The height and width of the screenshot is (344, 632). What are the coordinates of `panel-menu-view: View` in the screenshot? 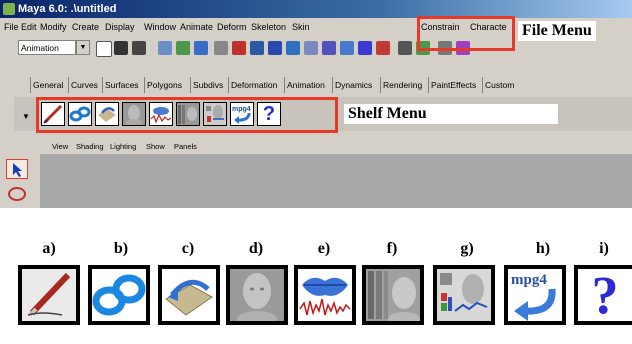 It's located at (60, 146).